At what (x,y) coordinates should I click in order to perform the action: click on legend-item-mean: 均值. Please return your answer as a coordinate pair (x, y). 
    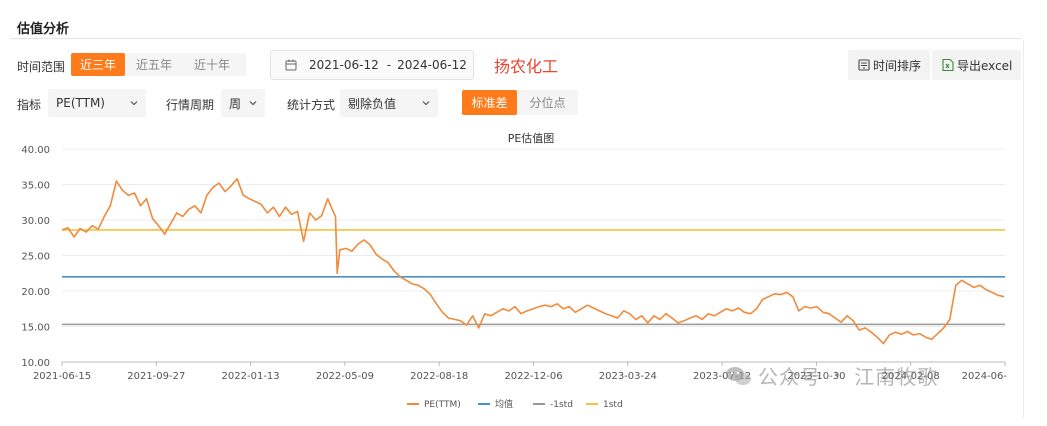
    Looking at the image, I should click on (495, 404).